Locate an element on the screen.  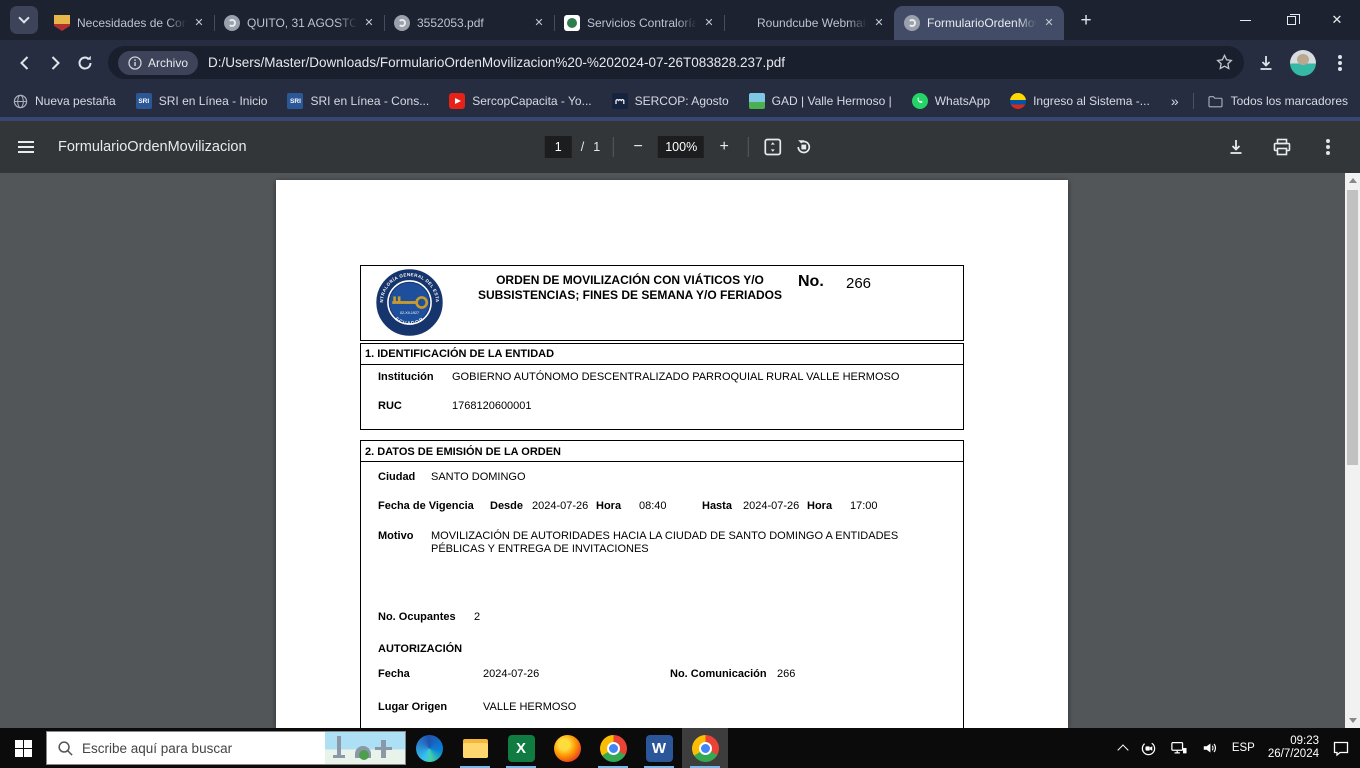
notification-center-icon is located at coordinates (1341, 748).